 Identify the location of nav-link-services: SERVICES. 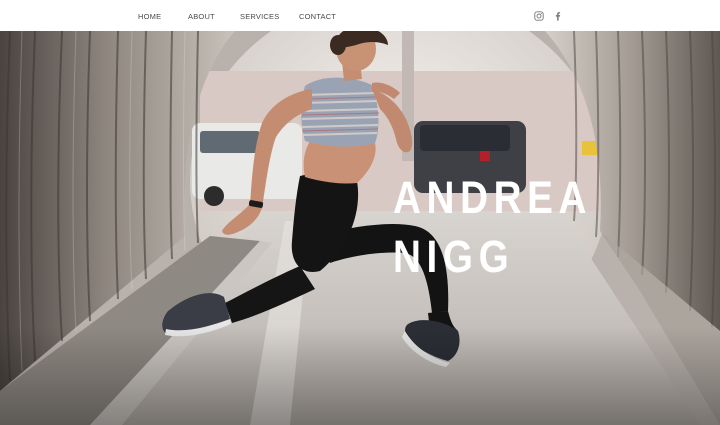
(259, 16).